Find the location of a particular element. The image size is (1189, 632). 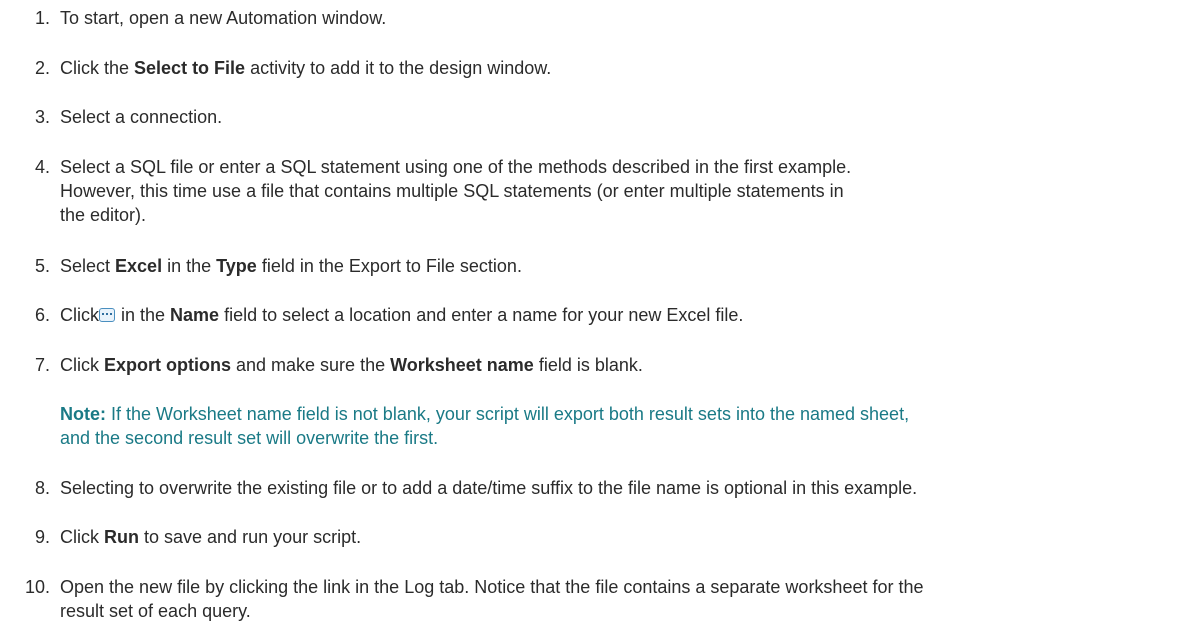

activity-name: Select to File is located at coordinates (190, 68).